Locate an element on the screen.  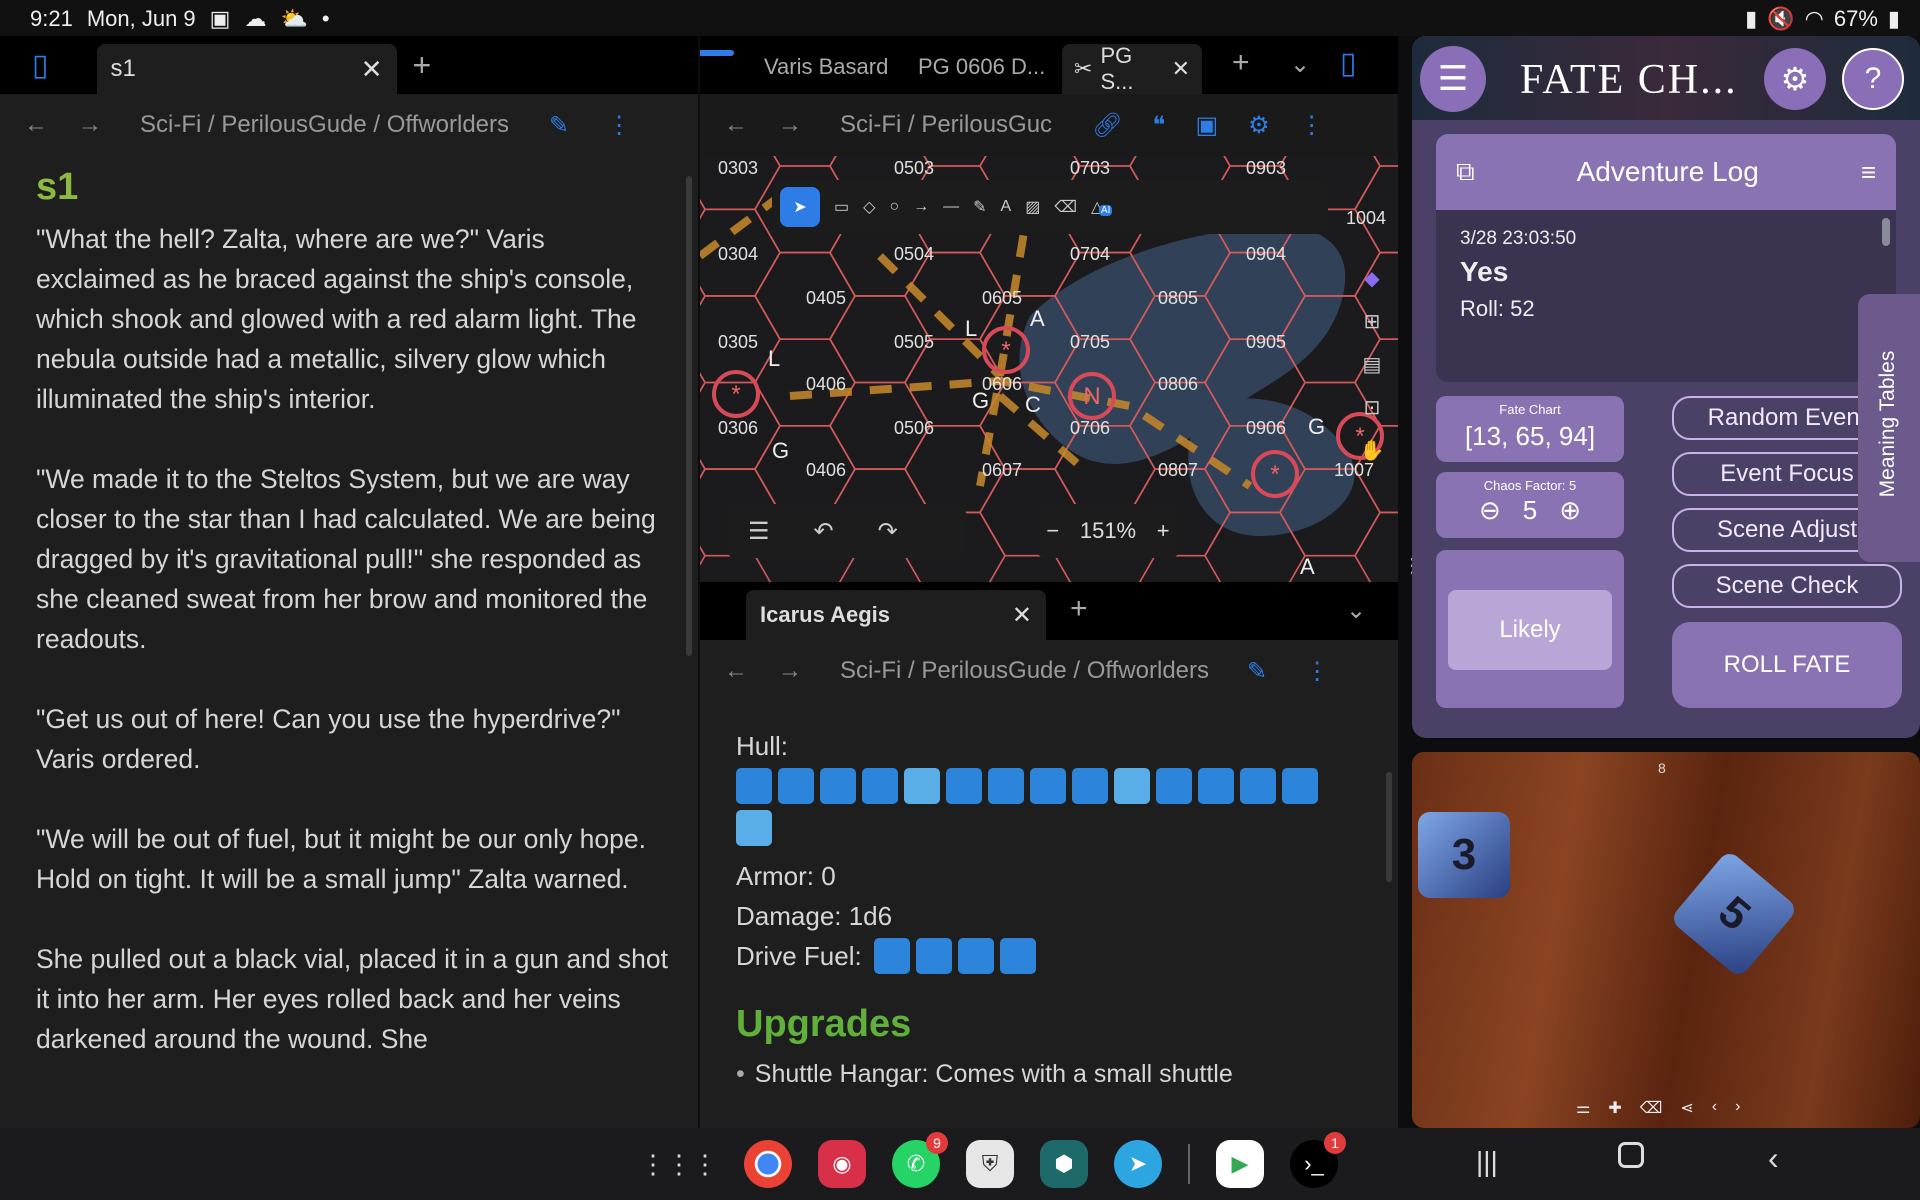
next-icon: › is located at coordinates (1737, 1108).